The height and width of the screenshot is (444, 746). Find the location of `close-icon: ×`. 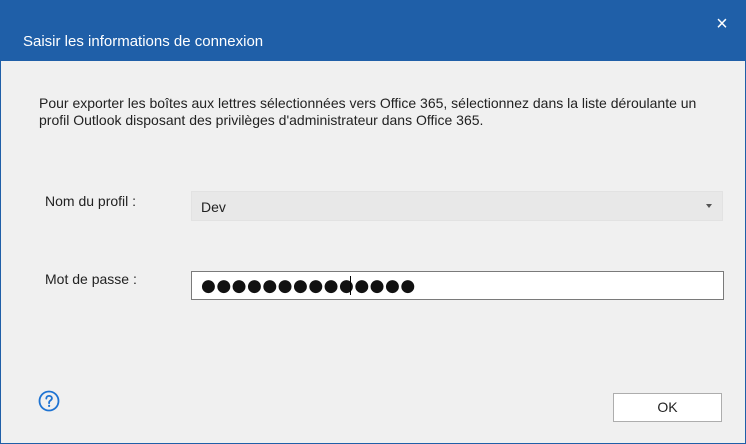

close-icon: × is located at coordinates (722, 24).